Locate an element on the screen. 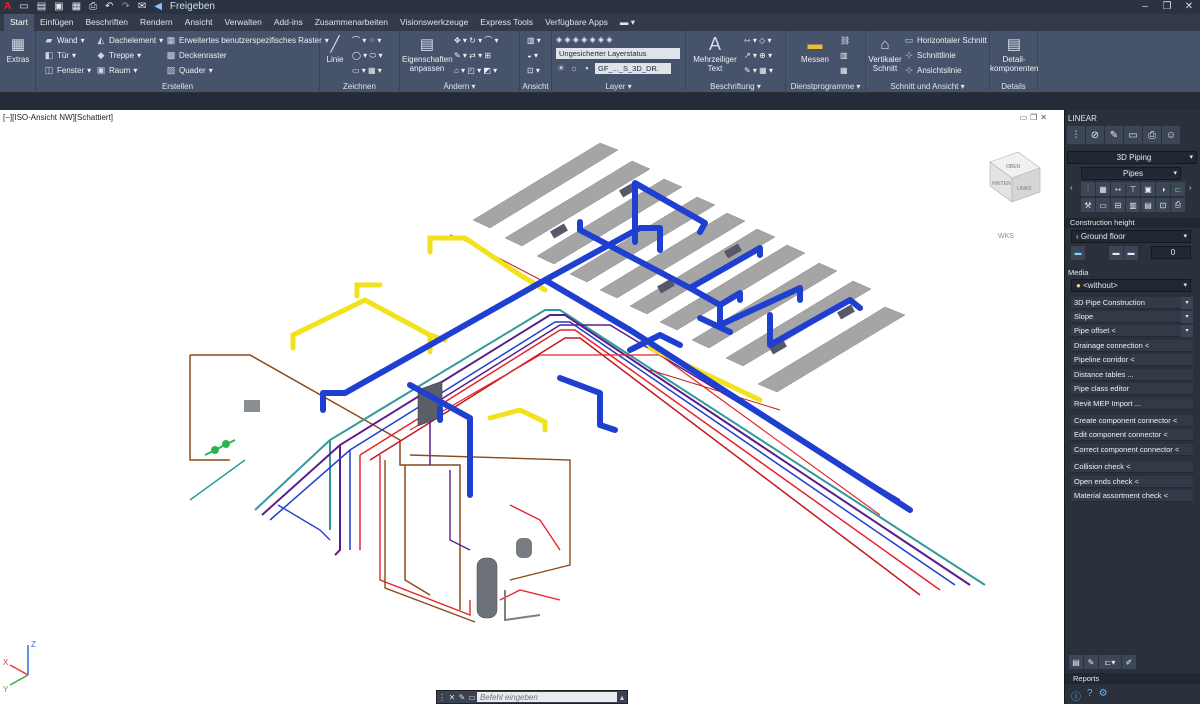 Image resolution: width=1200 pixels, height=704 pixels. leader-icon: ↗ ▾ ⊕ ▾ is located at coordinates (758, 55).